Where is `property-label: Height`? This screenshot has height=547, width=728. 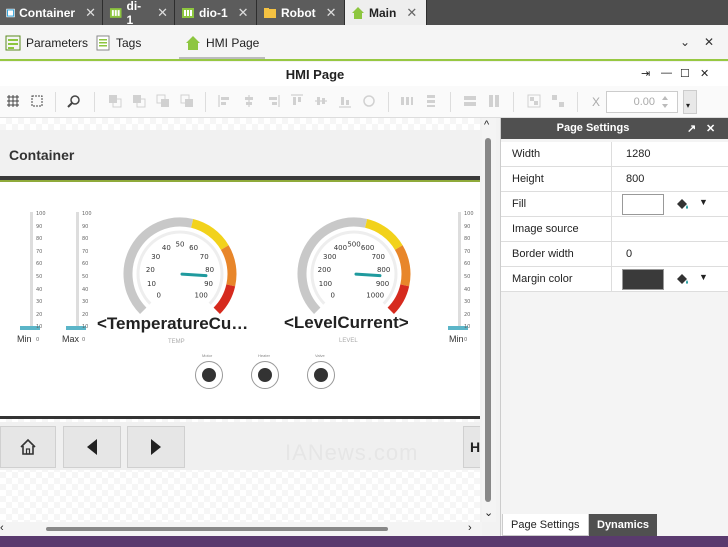 property-label: Height is located at coordinates (528, 179).